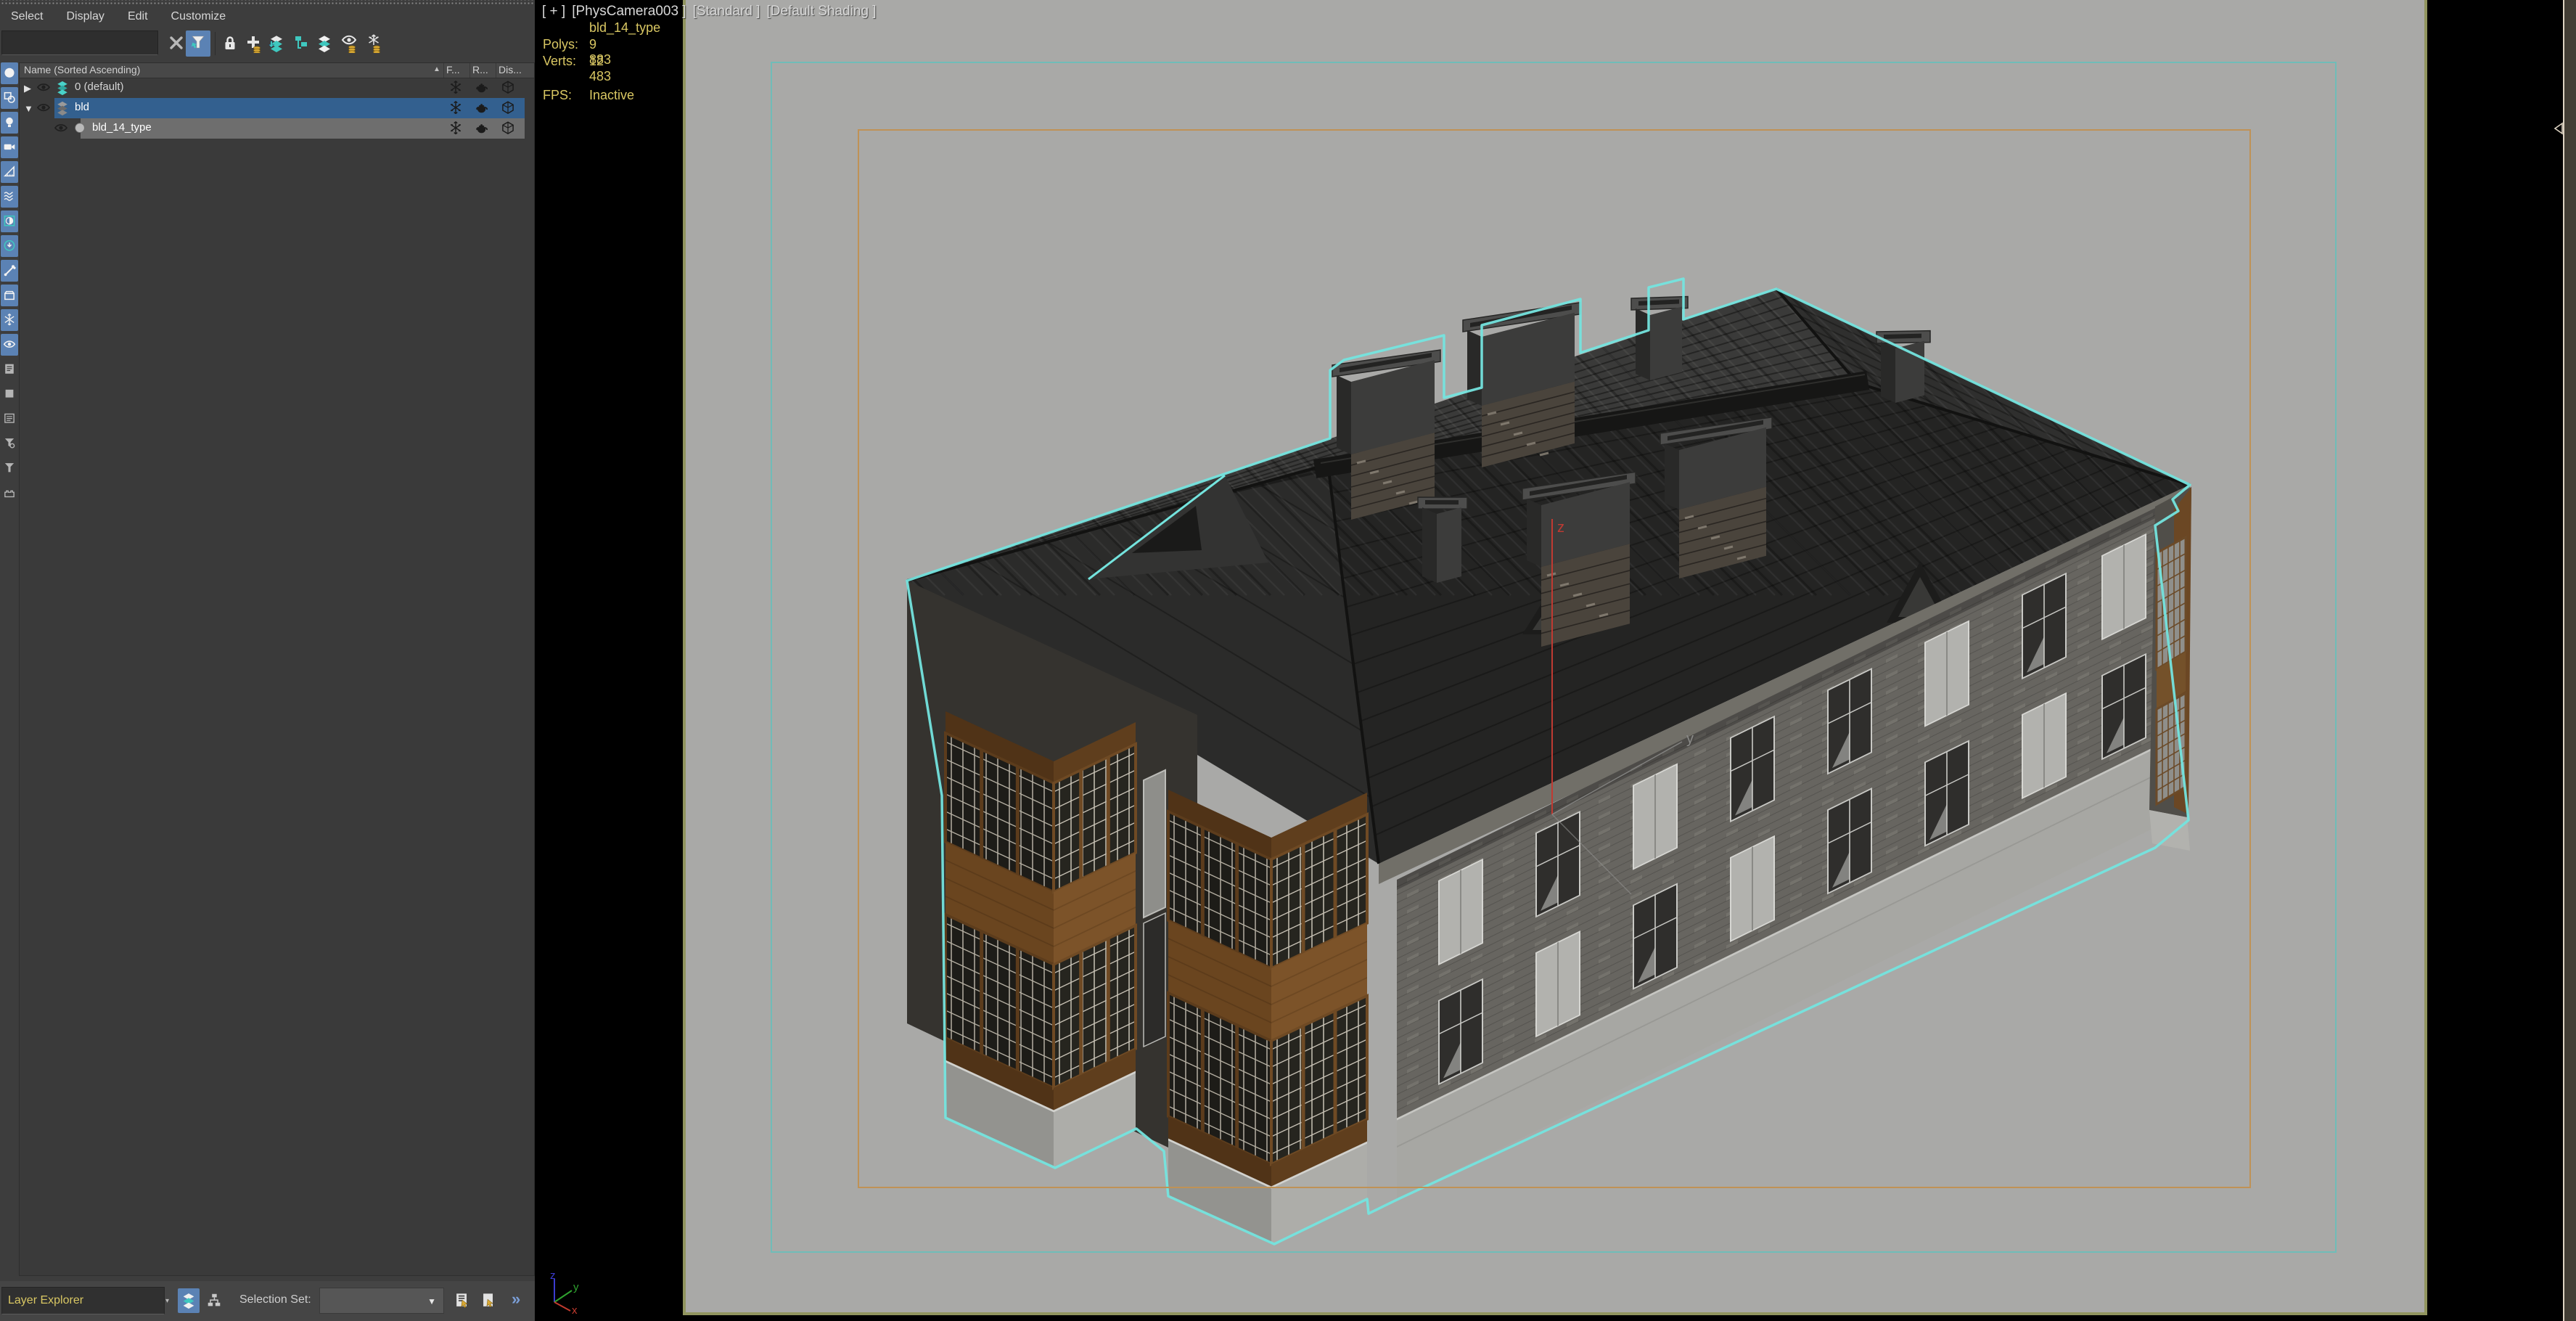 This screenshot has height=1321, width=2576. I want to click on select-filter-icon, so click(198, 43).